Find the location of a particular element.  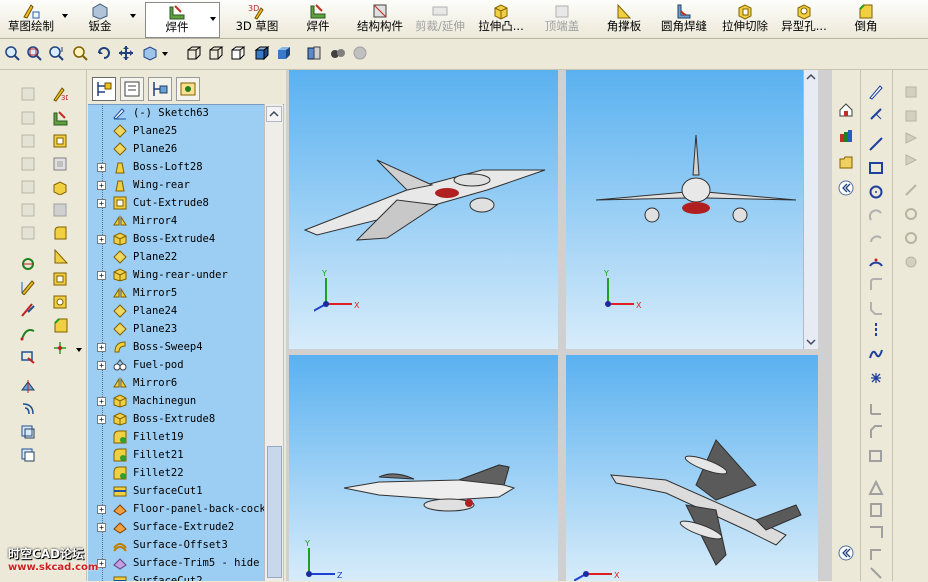

face-fillet-icon is located at coordinates (60, 233).